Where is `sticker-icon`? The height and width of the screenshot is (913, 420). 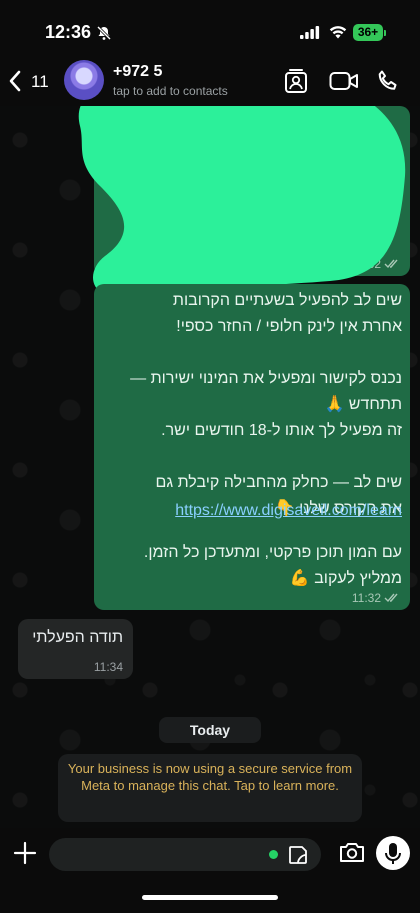 sticker-icon is located at coordinates (298, 857).